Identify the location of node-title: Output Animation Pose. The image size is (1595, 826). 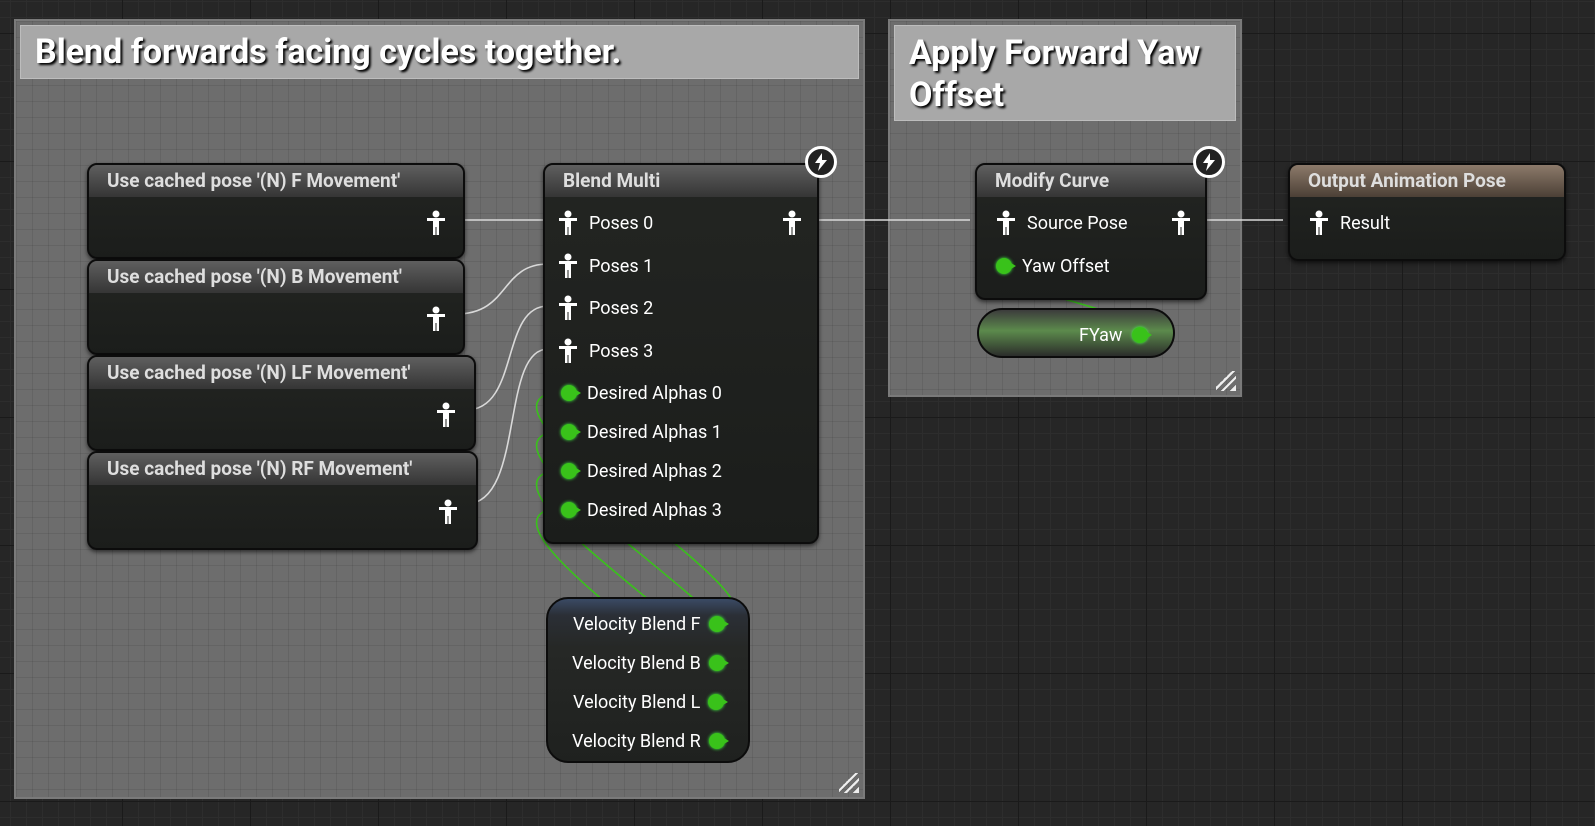
(1427, 181).